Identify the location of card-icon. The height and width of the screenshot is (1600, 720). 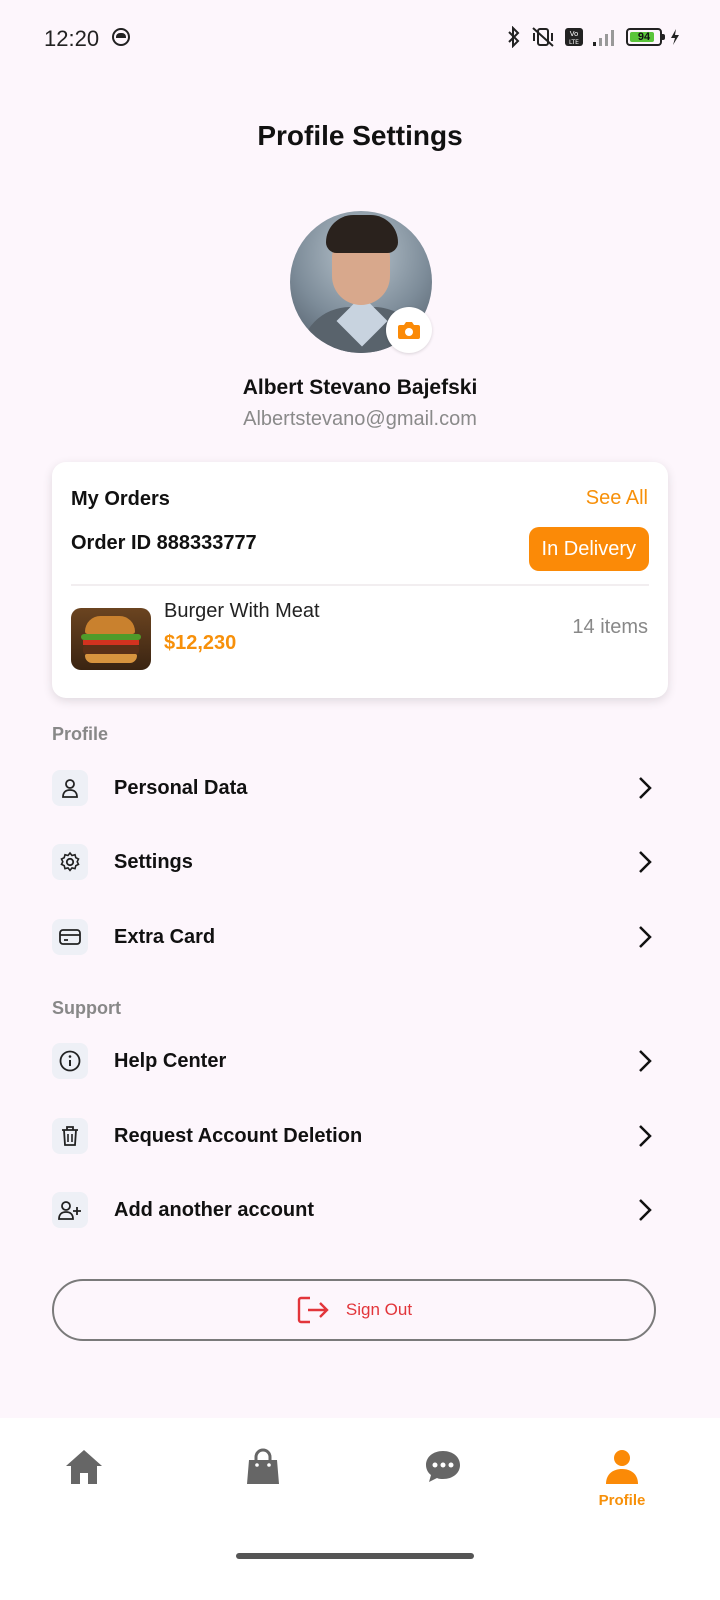
(70, 937).